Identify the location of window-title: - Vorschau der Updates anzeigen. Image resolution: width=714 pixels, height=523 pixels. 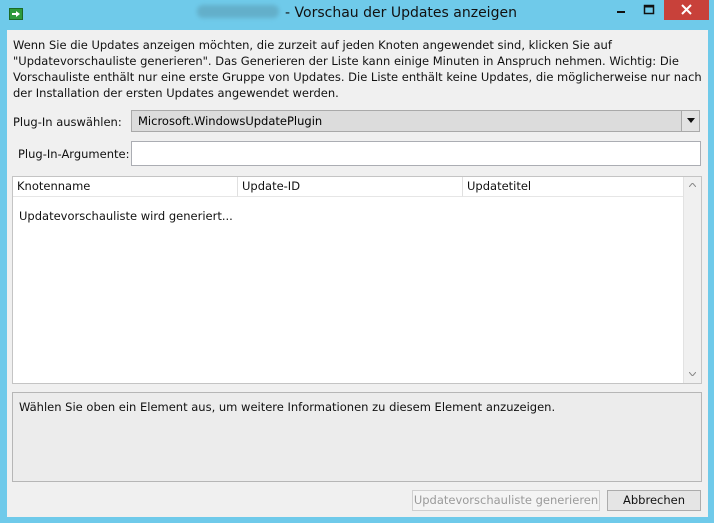
(357, 13).